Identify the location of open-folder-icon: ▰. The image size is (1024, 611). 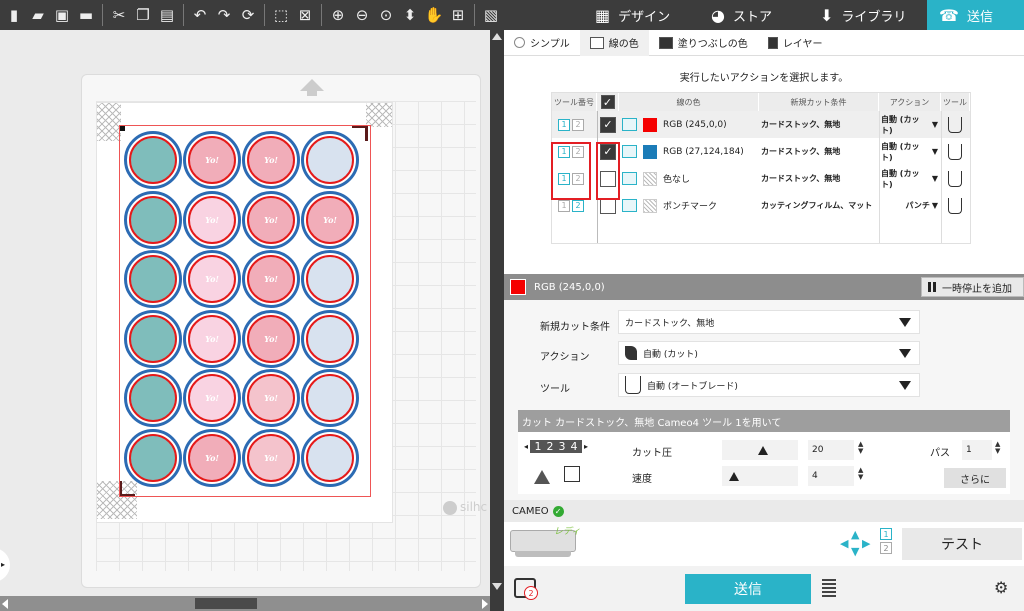
(38, 15).